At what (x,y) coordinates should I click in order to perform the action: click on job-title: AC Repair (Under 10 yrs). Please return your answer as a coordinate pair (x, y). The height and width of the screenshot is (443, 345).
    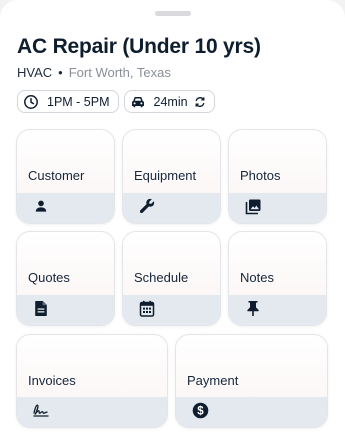
    Looking at the image, I should click on (139, 46).